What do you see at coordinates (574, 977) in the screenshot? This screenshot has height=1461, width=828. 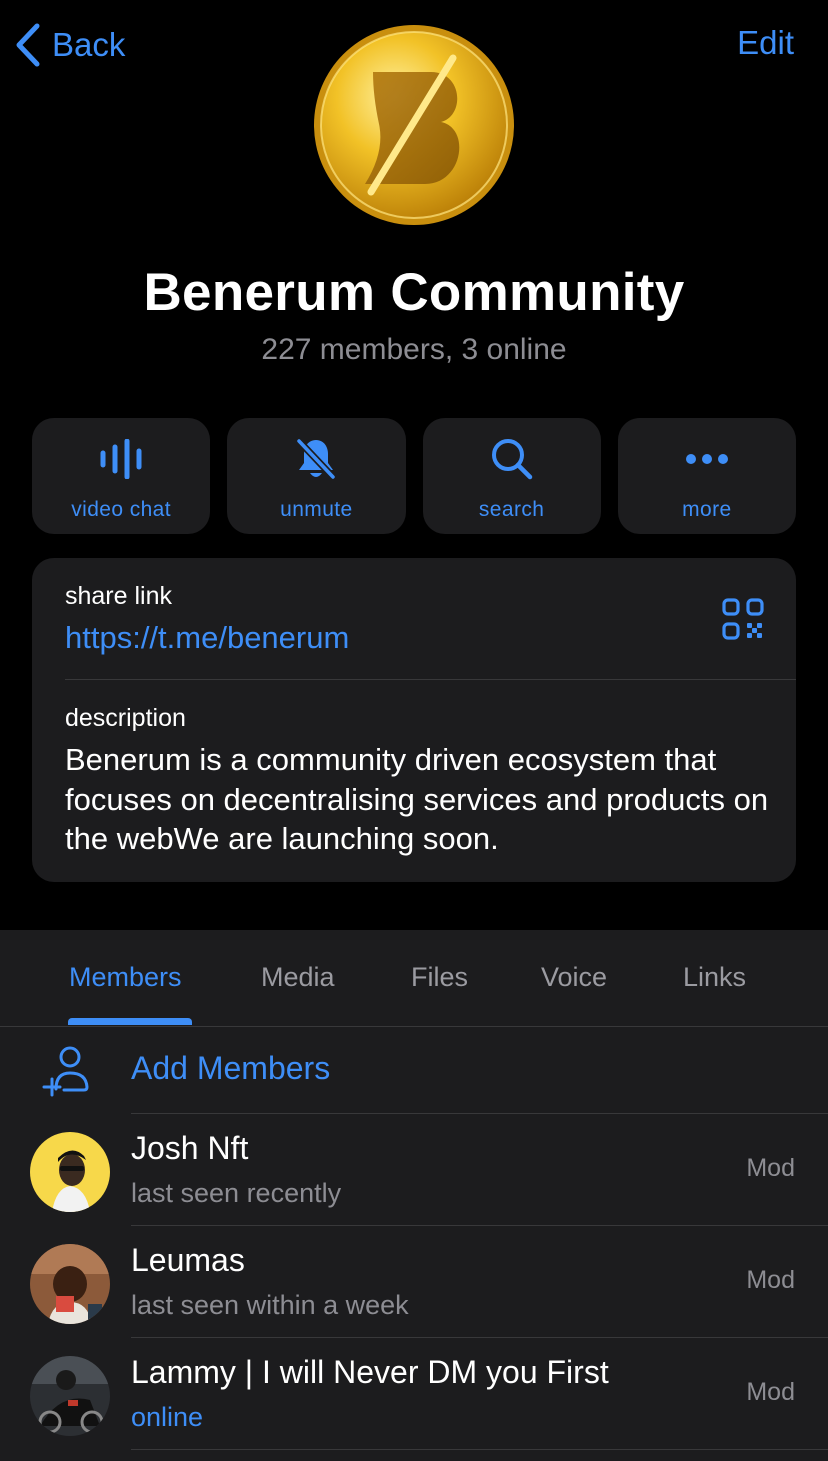 I see `tab-voice: Voice` at bounding box center [574, 977].